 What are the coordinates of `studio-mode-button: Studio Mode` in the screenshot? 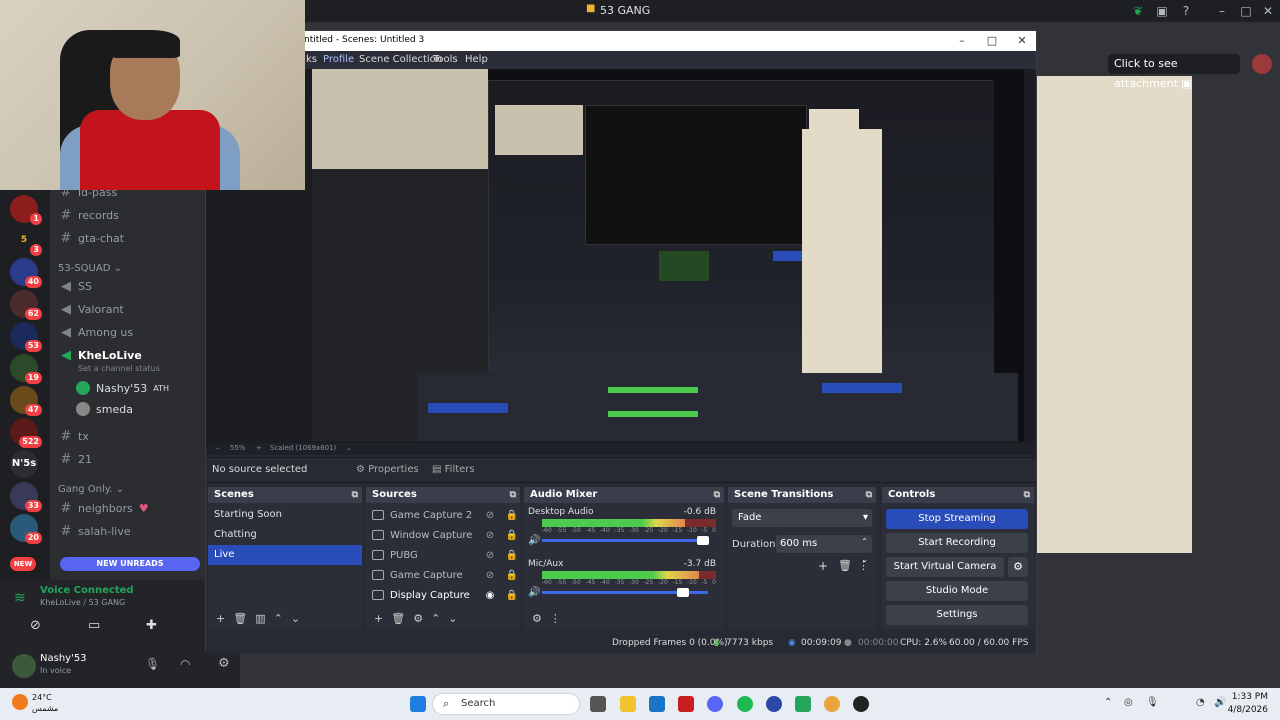 It's located at (957, 591).